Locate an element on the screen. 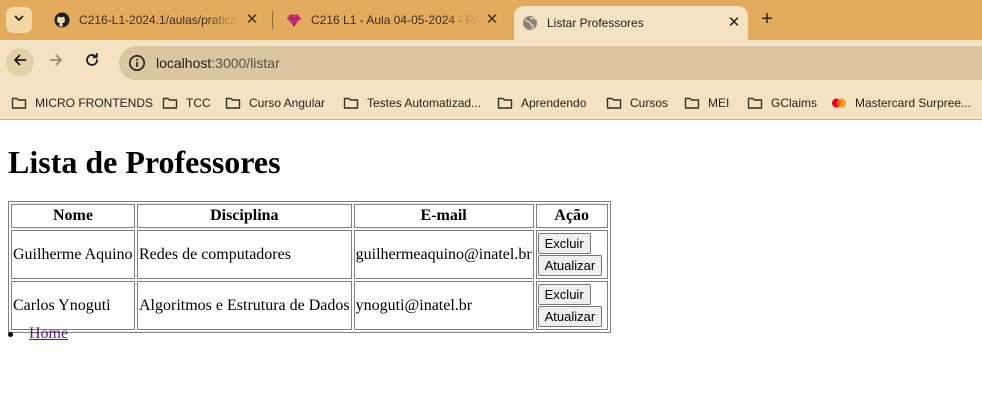 The width and height of the screenshot is (982, 410). github-icon is located at coordinates (62, 20).